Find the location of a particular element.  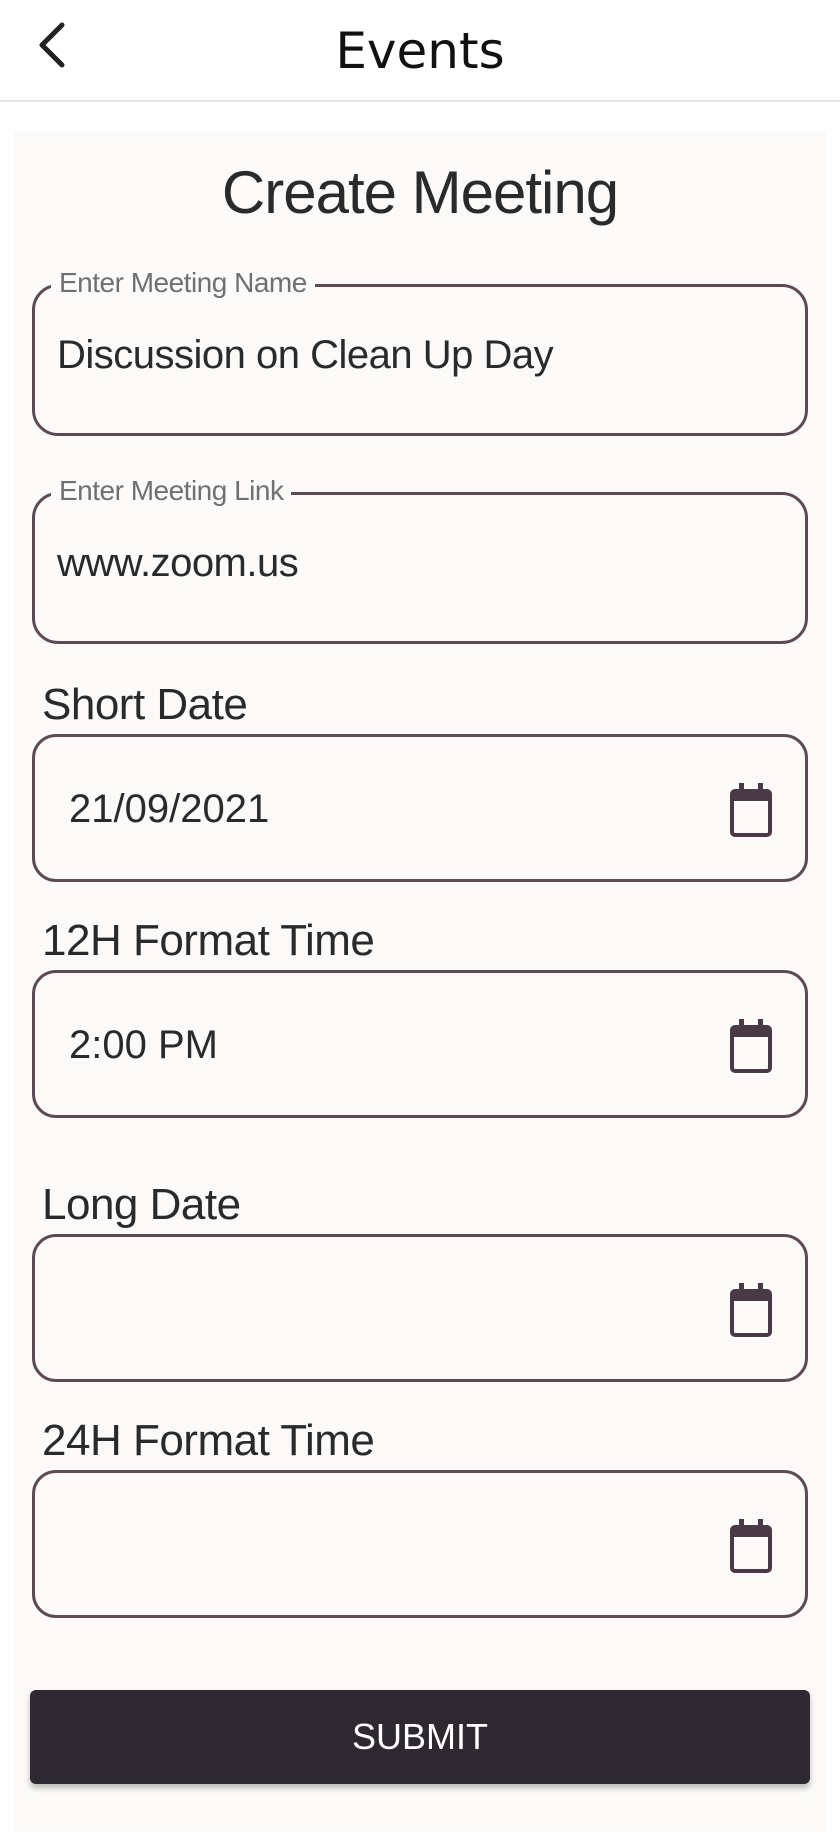

time-12h-input: 2:00 PM is located at coordinates (420, 1044).